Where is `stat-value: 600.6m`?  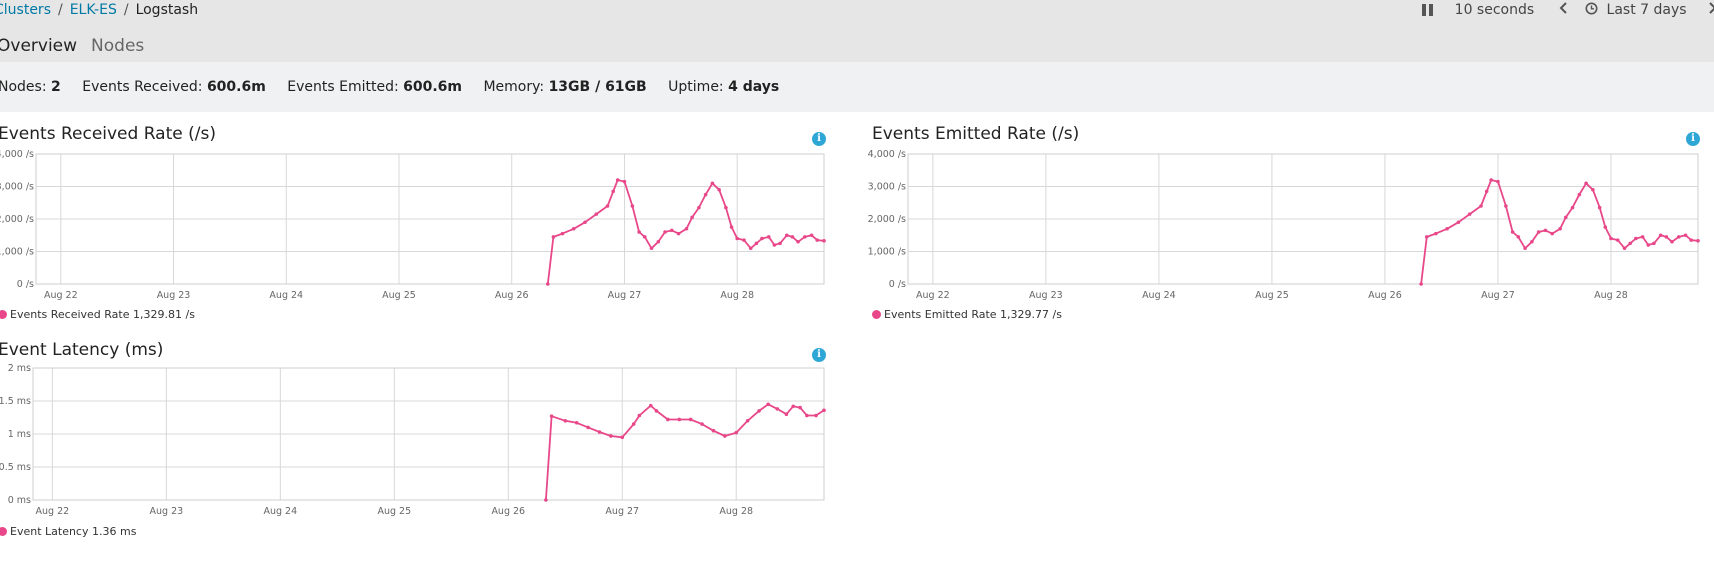
stat-value: 600.6m is located at coordinates (433, 87).